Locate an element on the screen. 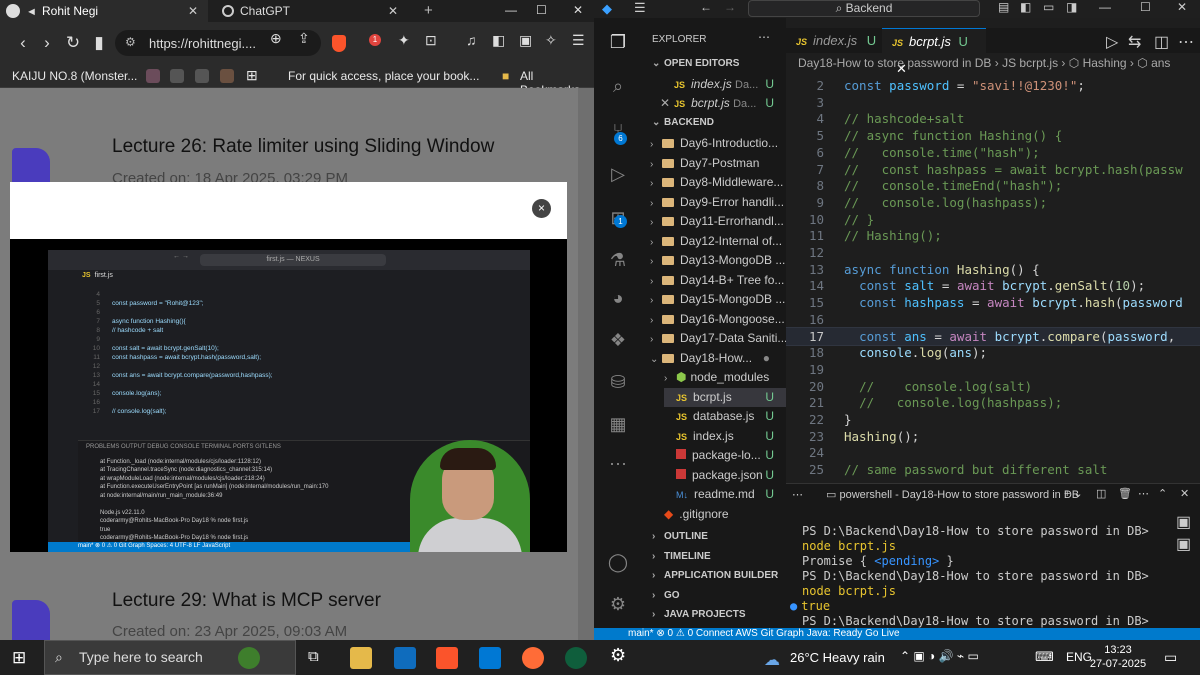  open-editors-header: ⌄ OPEN EDITORS is located at coordinates (695, 63).